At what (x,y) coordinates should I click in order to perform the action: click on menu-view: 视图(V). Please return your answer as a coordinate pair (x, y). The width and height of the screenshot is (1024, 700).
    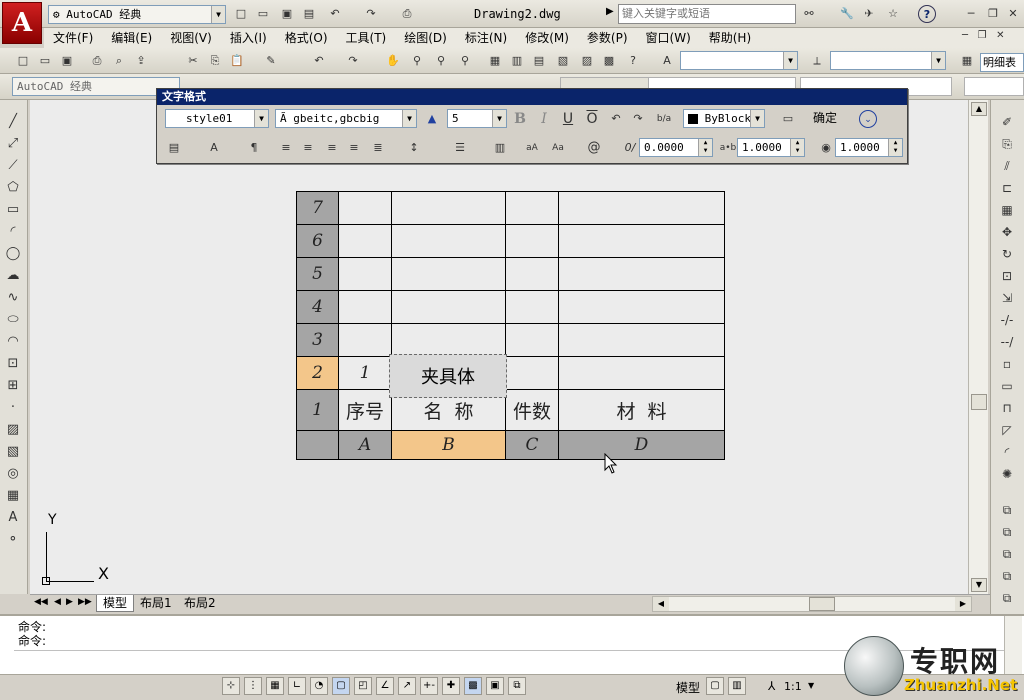
    Looking at the image, I should click on (191, 38).